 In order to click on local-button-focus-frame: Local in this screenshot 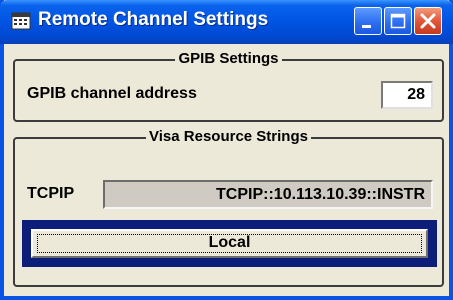, I will do `click(229, 243)`.